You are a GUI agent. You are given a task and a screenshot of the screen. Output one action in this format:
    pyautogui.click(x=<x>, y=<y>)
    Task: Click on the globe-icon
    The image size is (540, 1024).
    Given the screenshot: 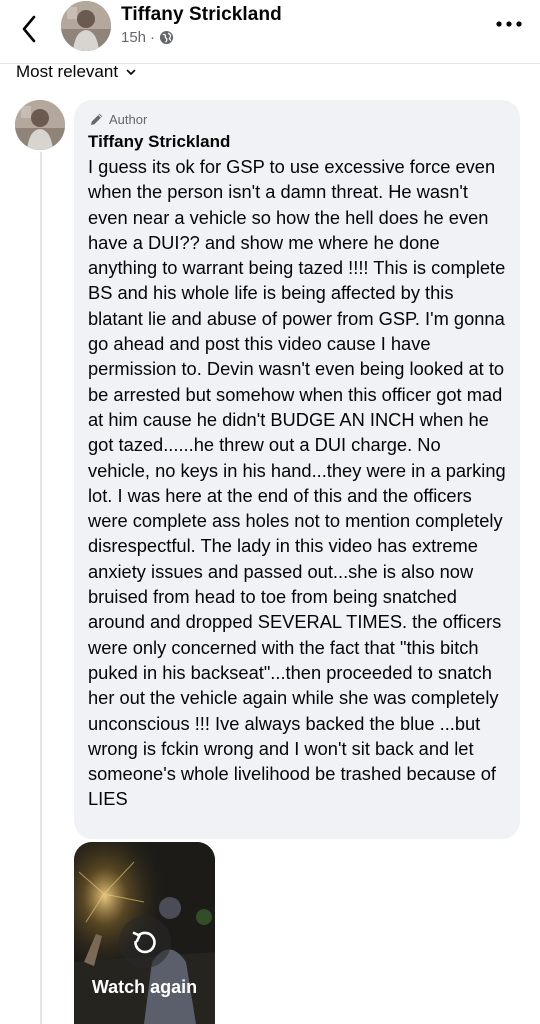 What is the action you would take?
    pyautogui.click(x=166, y=37)
    